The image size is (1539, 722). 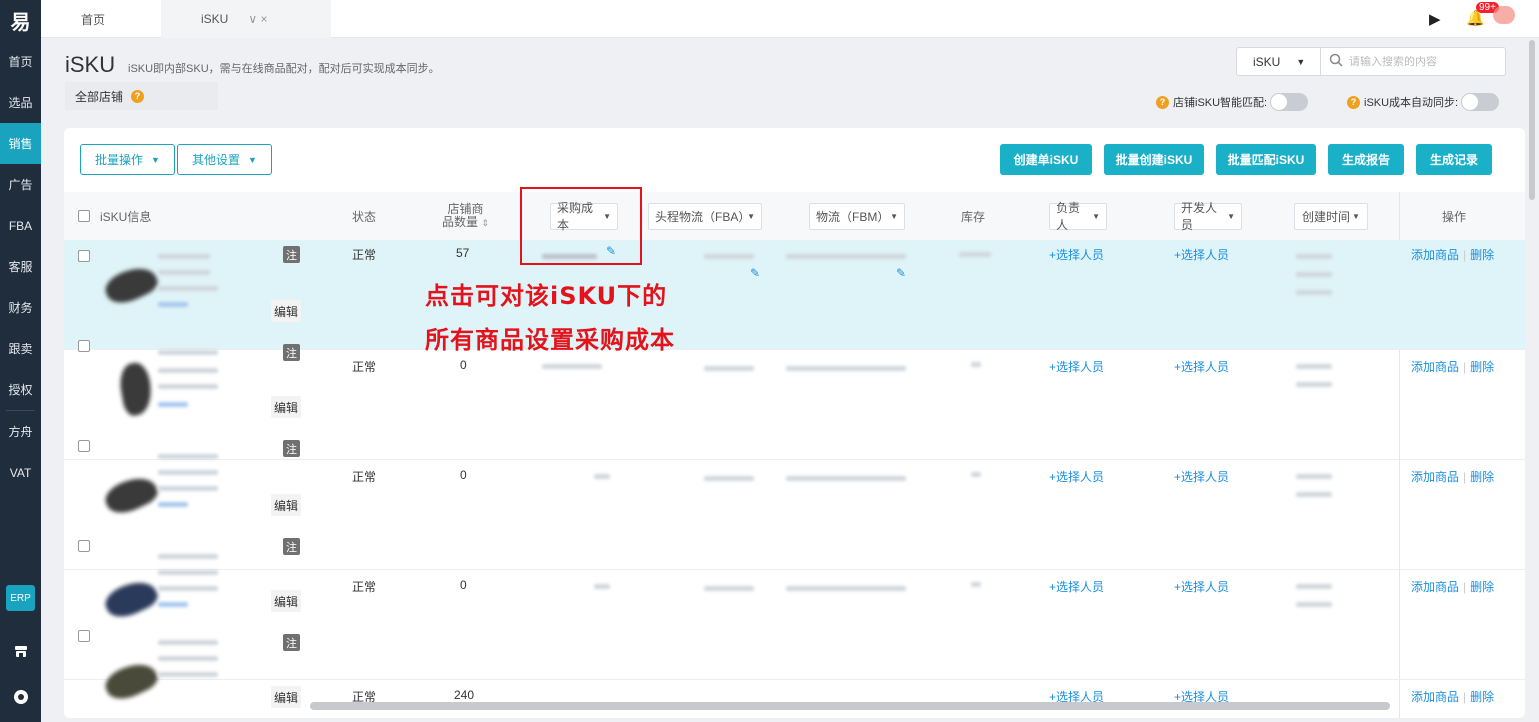 What do you see at coordinates (1336, 61) in the screenshot?
I see `search-icon` at bounding box center [1336, 61].